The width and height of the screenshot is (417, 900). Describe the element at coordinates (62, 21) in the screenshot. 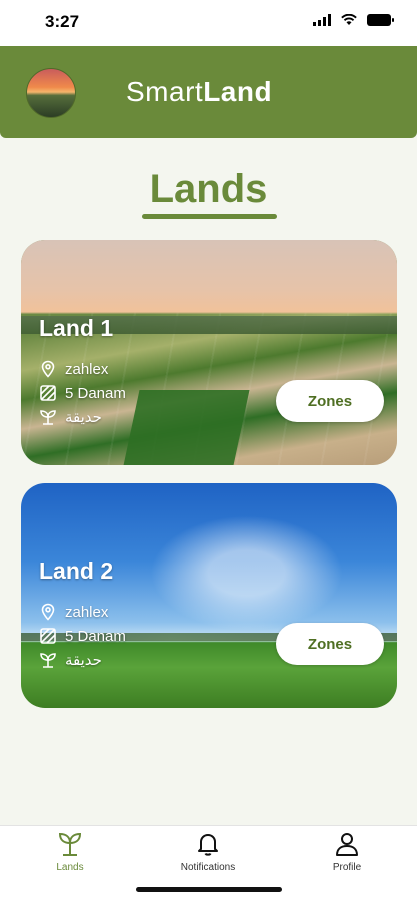

I see `status-time: 3:27` at that location.